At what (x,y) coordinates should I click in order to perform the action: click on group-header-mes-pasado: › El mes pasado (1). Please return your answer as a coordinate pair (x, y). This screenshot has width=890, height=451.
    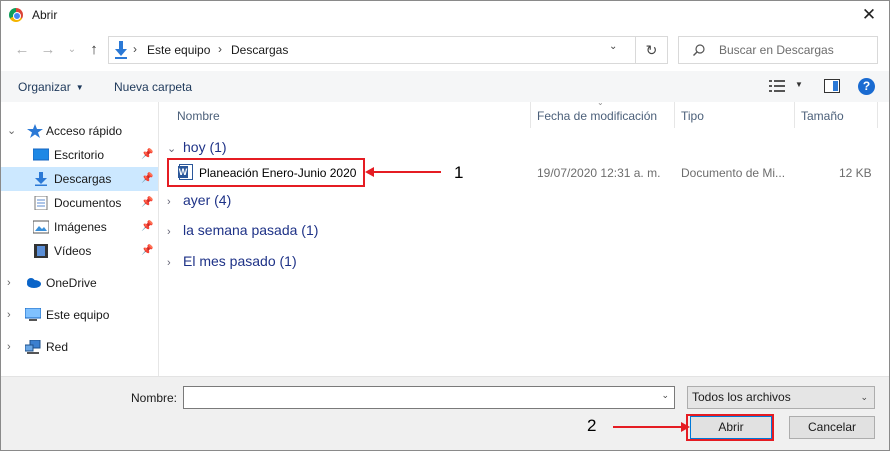
    Looking at the image, I should click on (232, 261).